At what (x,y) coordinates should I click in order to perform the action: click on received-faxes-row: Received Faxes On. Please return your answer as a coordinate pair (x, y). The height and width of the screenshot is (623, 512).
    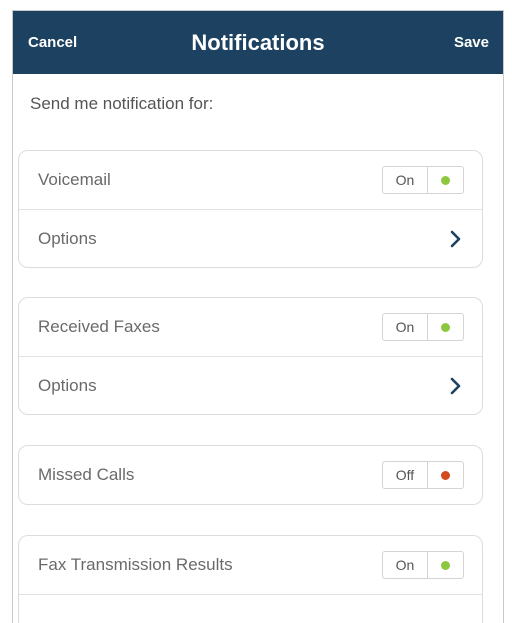
    Looking at the image, I should click on (250, 327).